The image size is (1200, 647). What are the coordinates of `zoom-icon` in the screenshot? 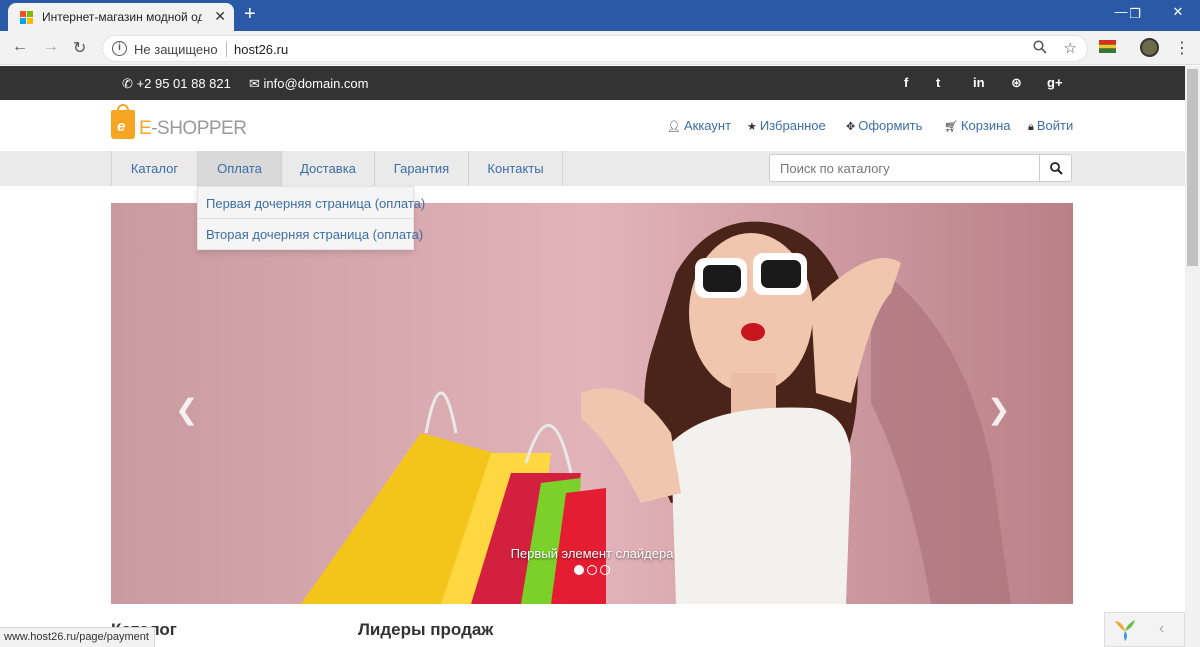 It's located at (1040, 48).